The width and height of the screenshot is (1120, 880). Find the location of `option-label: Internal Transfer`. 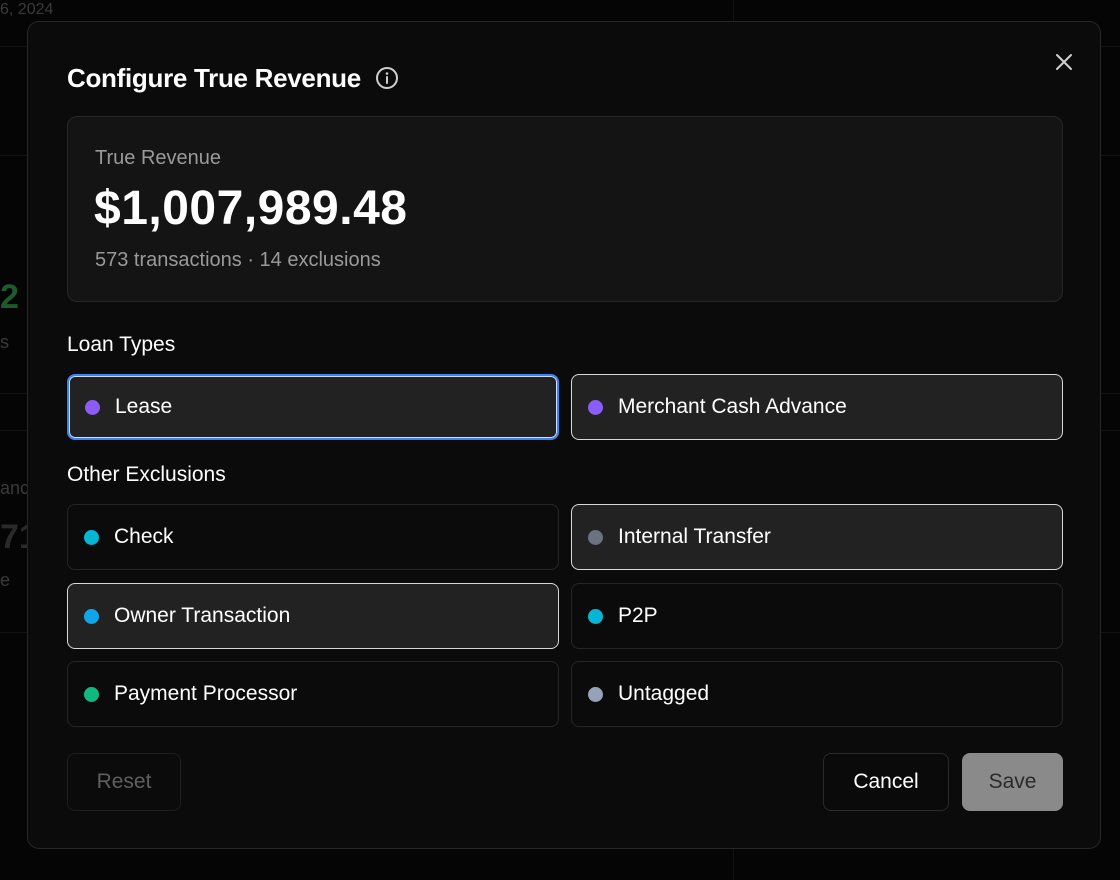

option-label: Internal Transfer is located at coordinates (694, 536).